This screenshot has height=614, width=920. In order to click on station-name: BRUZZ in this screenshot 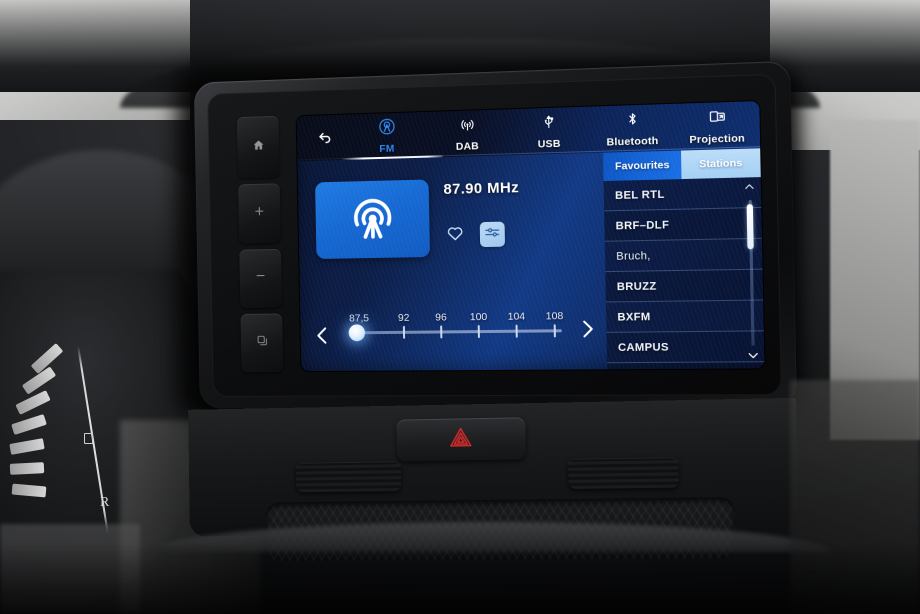, I will do `click(636, 286)`.